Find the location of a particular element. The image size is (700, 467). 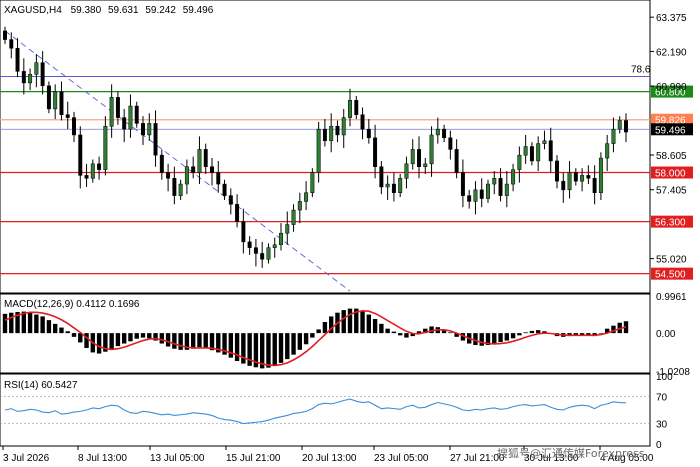

rsi-pane-frame is located at coordinates (325, 410).